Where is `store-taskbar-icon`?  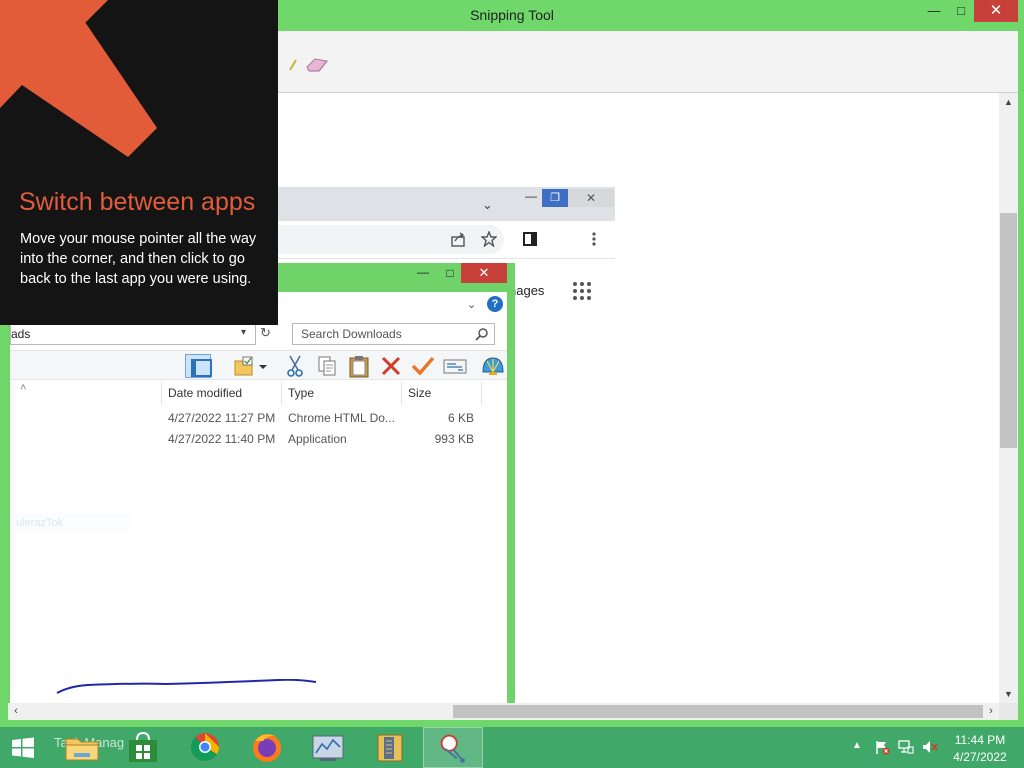
store-taskbar-icon is located at coordinates (143, 747).